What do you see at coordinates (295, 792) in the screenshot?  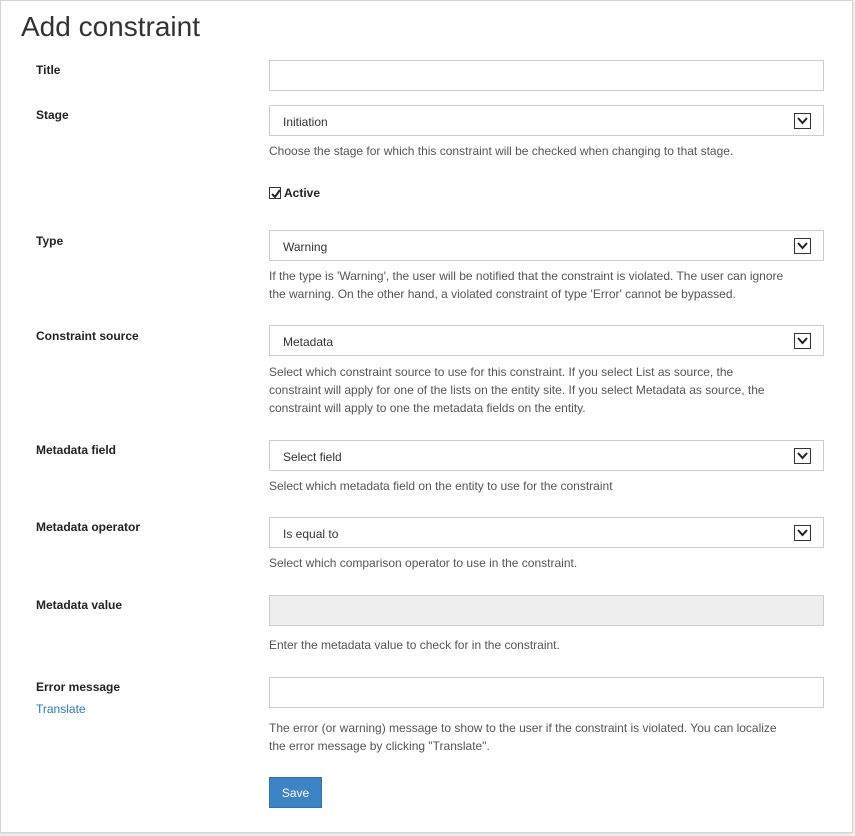 I see `save-button: Save` at bounding box center [295, 792].